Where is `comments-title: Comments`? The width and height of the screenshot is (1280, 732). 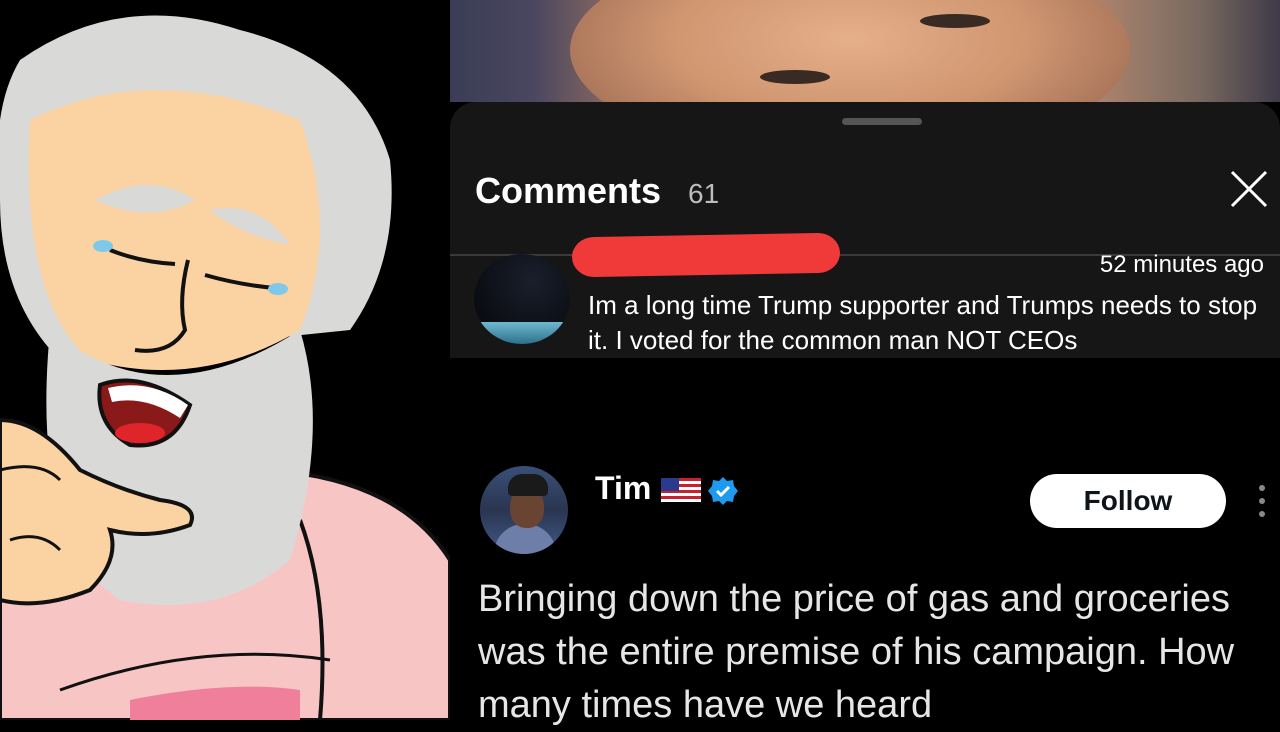 comments-title: Comments is located at coordinates (568, 190).